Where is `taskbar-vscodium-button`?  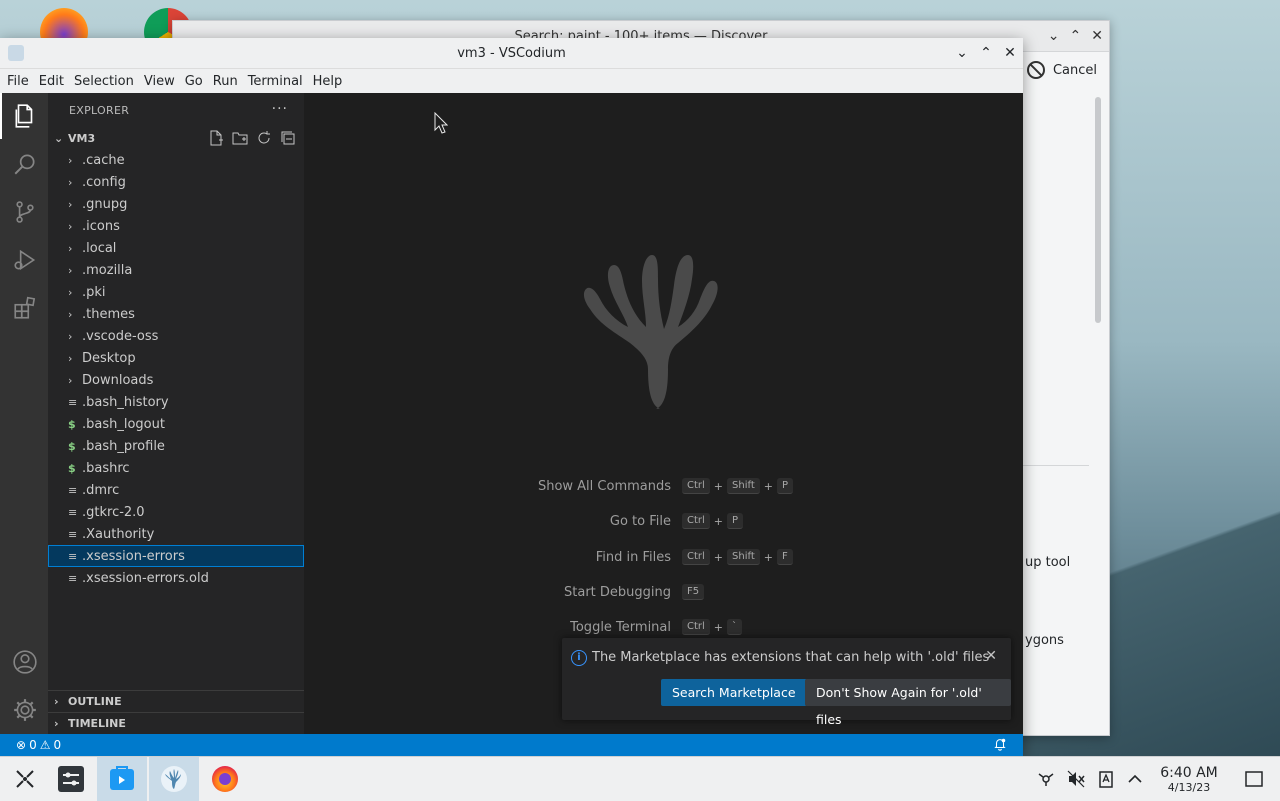
taskbar-vscodium-button is located at coordinates (174, 779).